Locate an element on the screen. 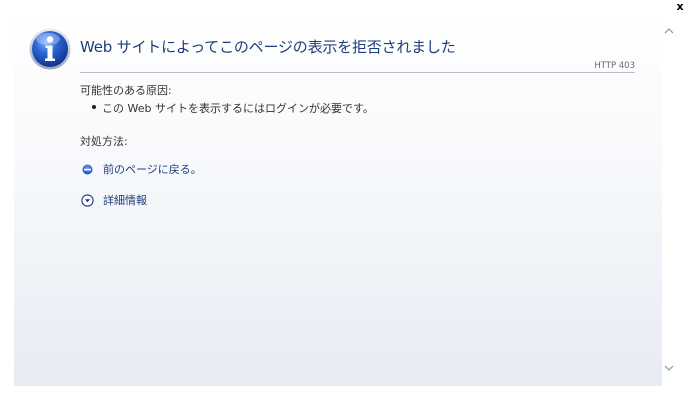  cause-item: この Web サイトを表示するにはログインが必要です。 is located at coordinates (238, 108).